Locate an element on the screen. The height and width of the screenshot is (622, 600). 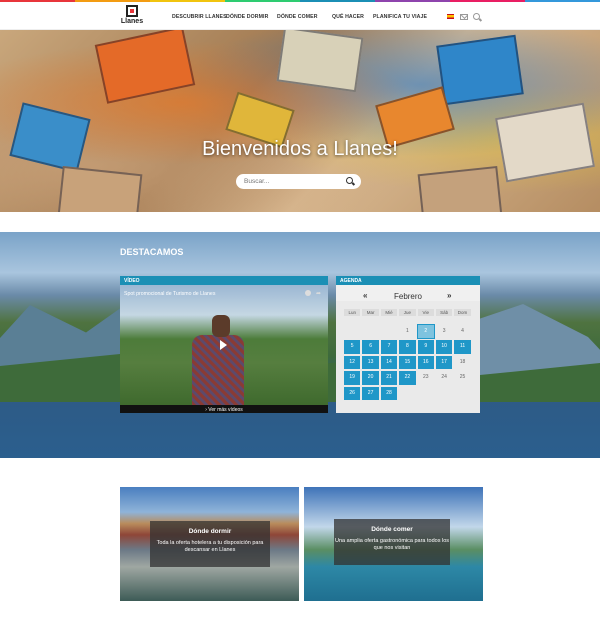
calendar-day: 14 is located at coordinates (389, 362).